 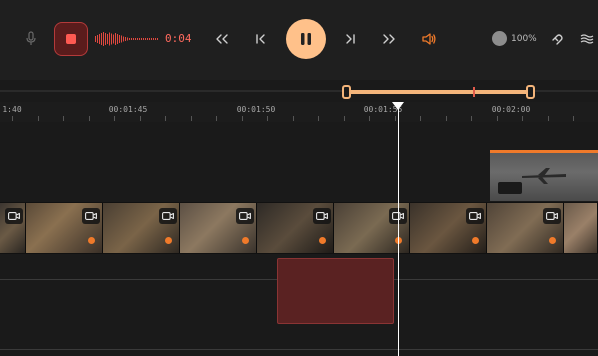 What do you see at coordinates (511, 109) in the screenshot?
I see `ruler-label: 00:02:00` at bounding box center [511, 109].